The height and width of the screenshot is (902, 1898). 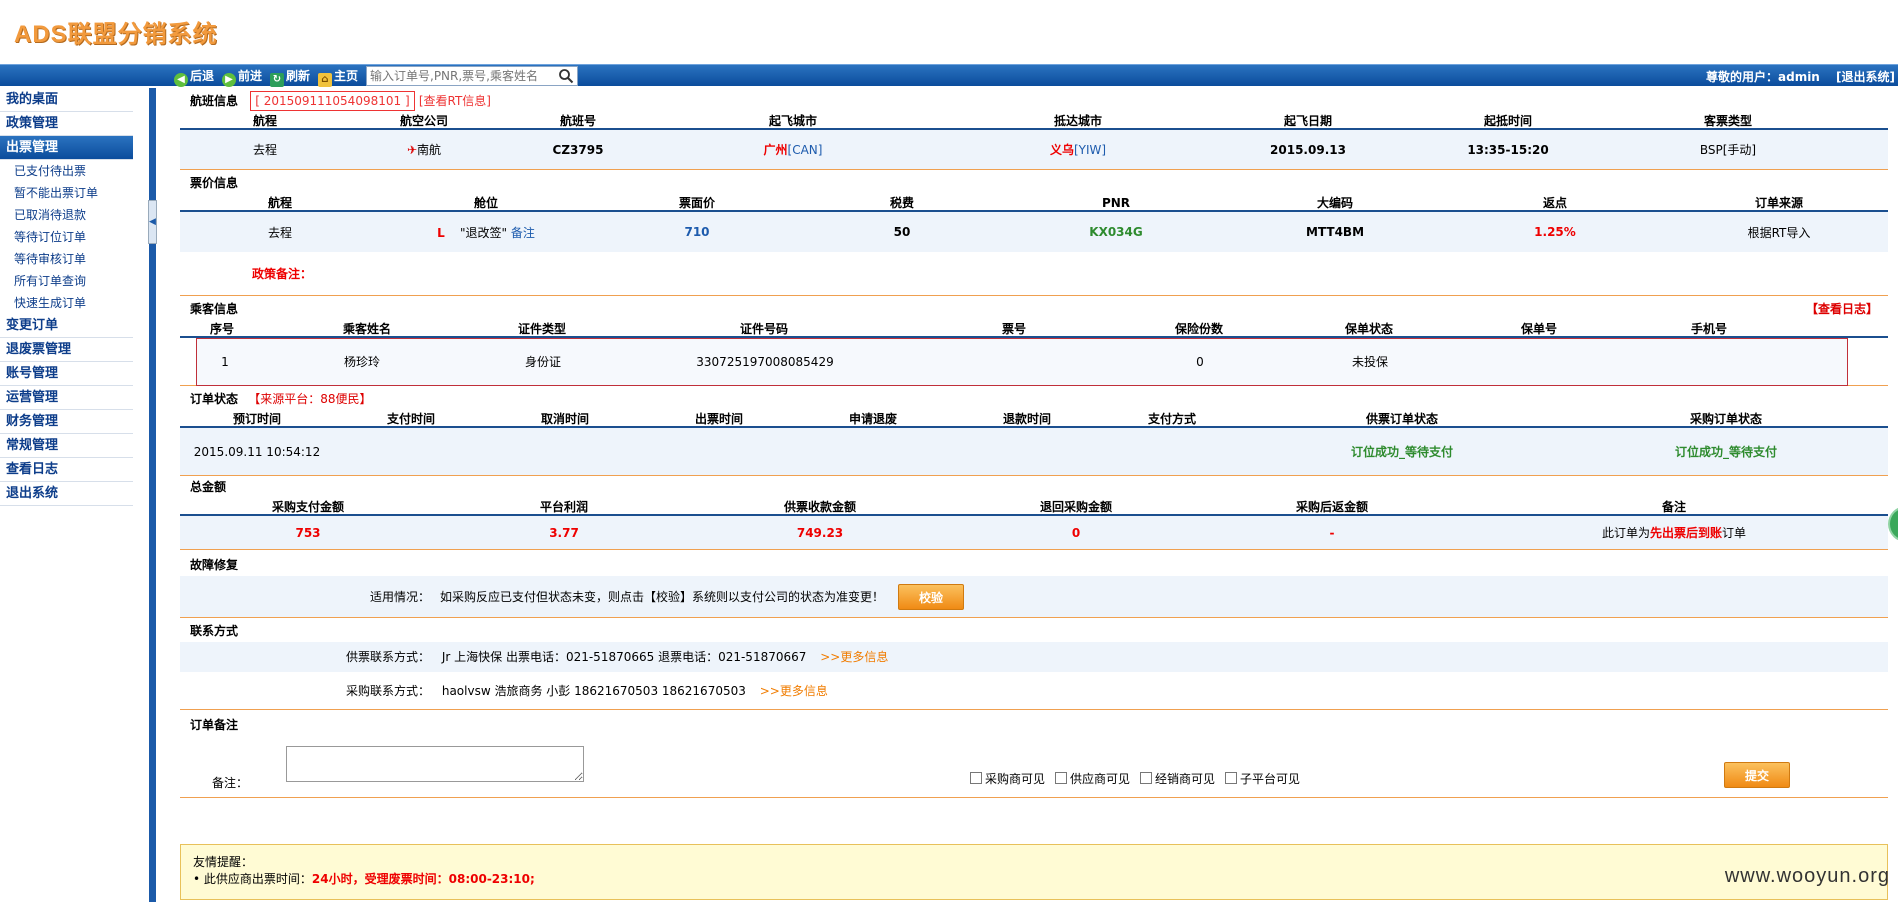 I want to click on col-header: 起飞城市, so click(x=792, y=121).